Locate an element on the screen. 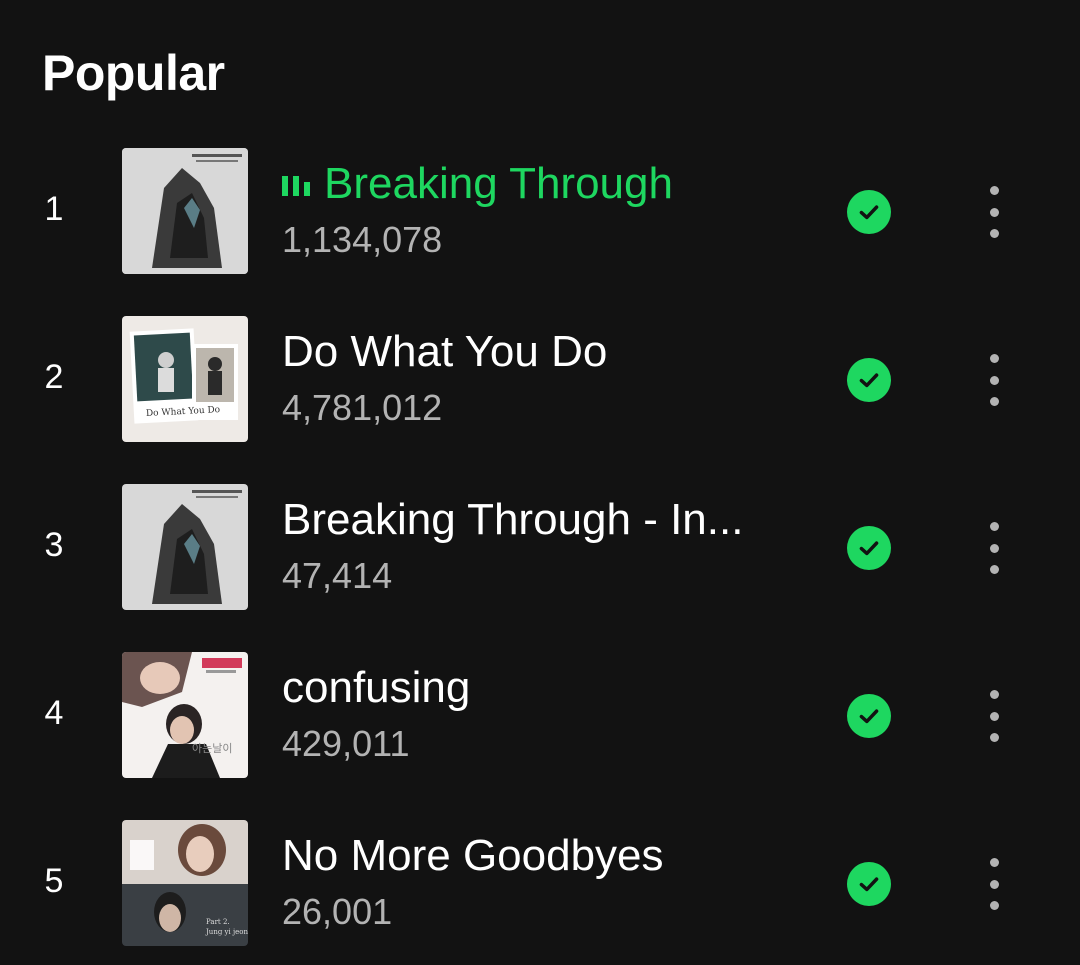 The height and width of the screenshot is (965, 1080). track-info: Breaking Through 1,134,078 is located at coordinates (542, 209).